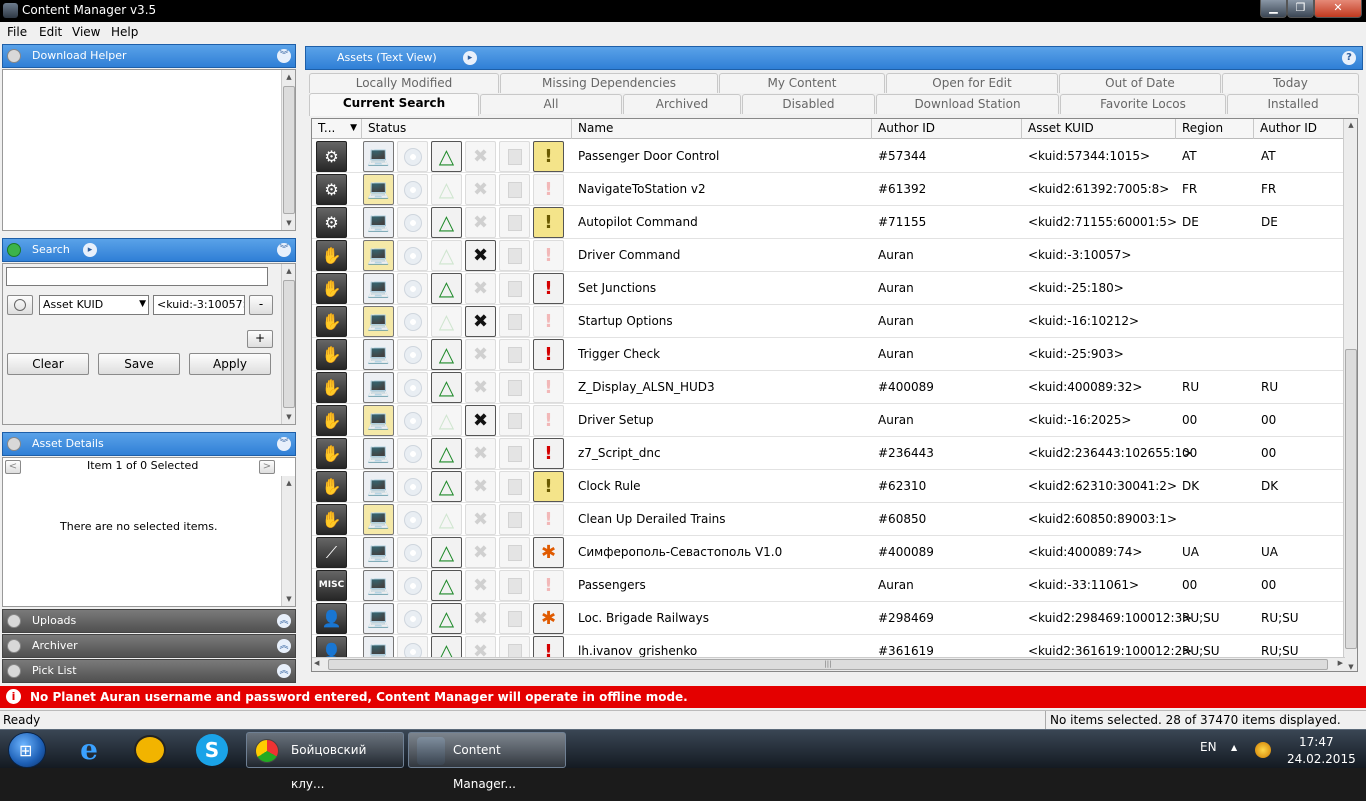 This screenshot has width=1366, height=801. I want to click on show-hidden-icons-icon: ▲, so click(1234, 747).